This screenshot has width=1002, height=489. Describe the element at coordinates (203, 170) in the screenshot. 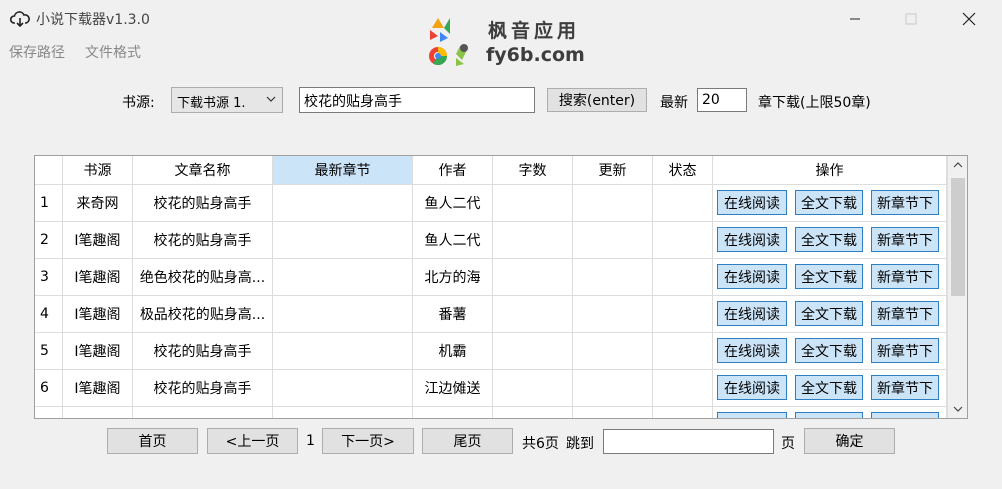

I see `column-header-name: 文章名称` at that location.